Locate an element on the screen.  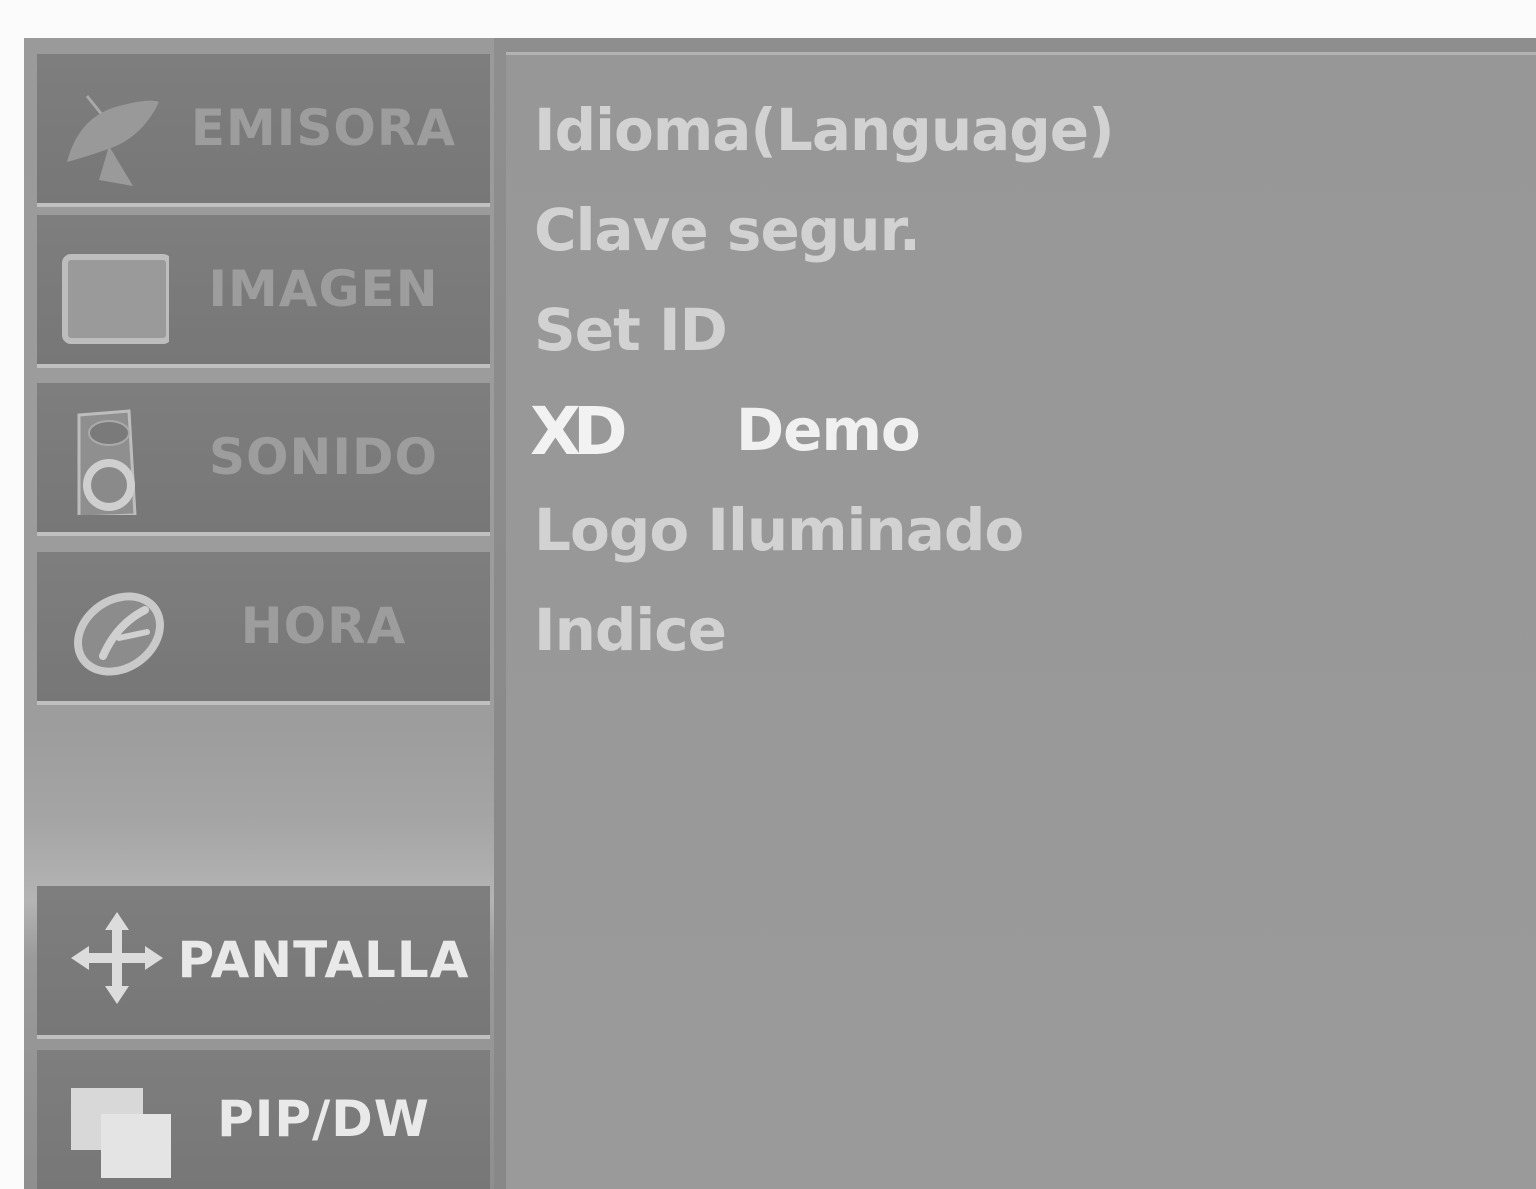
overlapping-windows-icon is located at coordinates (121, 1133).